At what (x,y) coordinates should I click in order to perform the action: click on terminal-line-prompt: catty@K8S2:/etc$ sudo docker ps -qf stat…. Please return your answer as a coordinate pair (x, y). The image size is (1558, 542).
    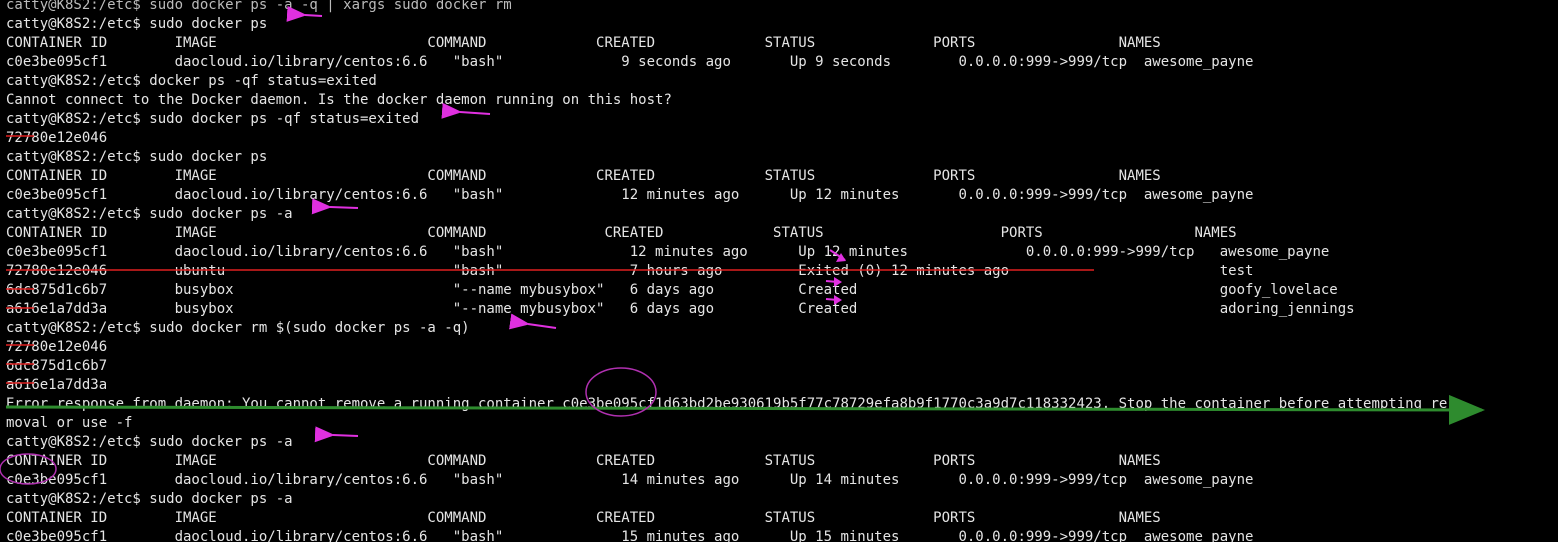
    Looking at the image, I should click on (213, 119).